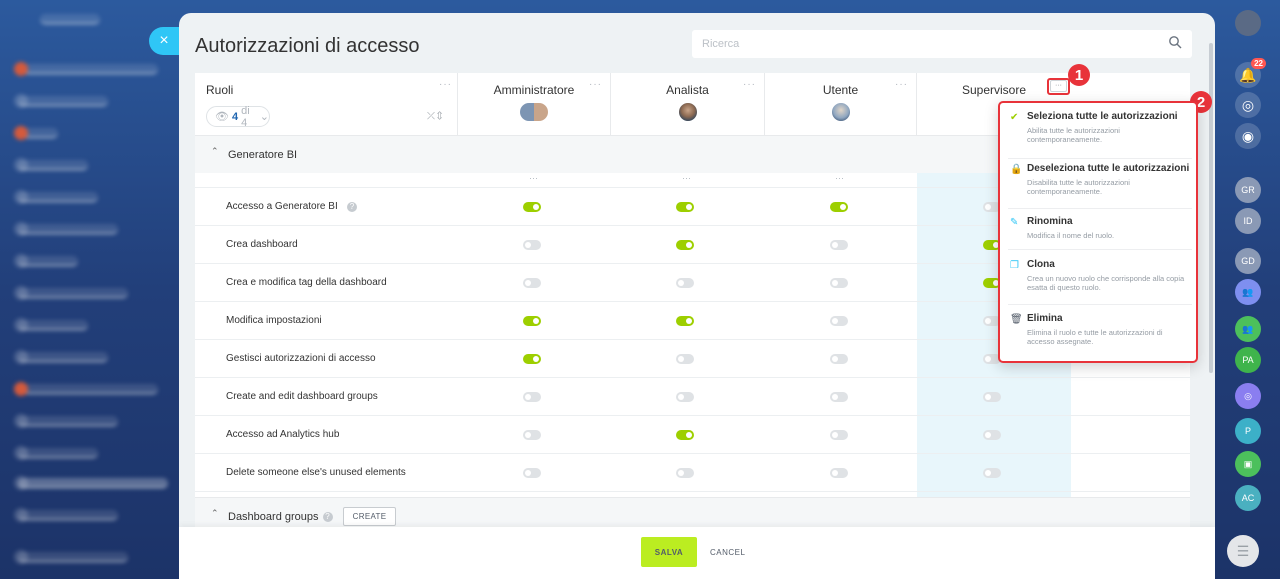 Image resolution: width=1280 pixels, height=579 pixels. What do you see at coordinates (1248, 431) in the screenshot?
I see `contact-avatar: P` at bounding box center [1248, 431].